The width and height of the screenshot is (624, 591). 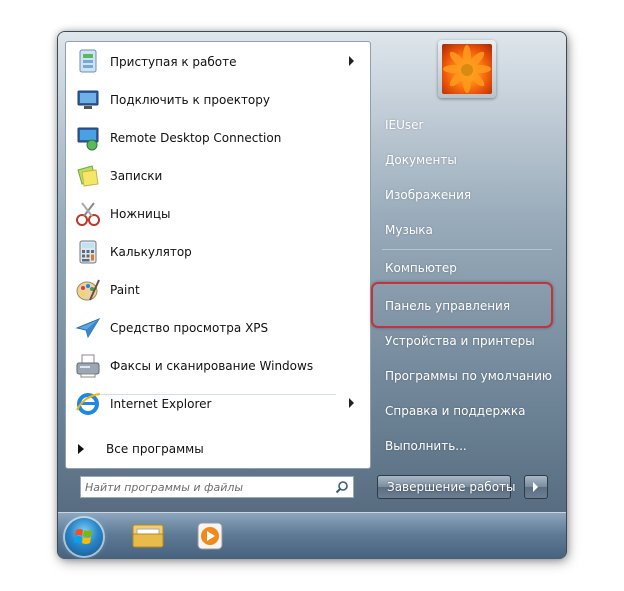 I want to click on search-input, so click(x=203, y=487).